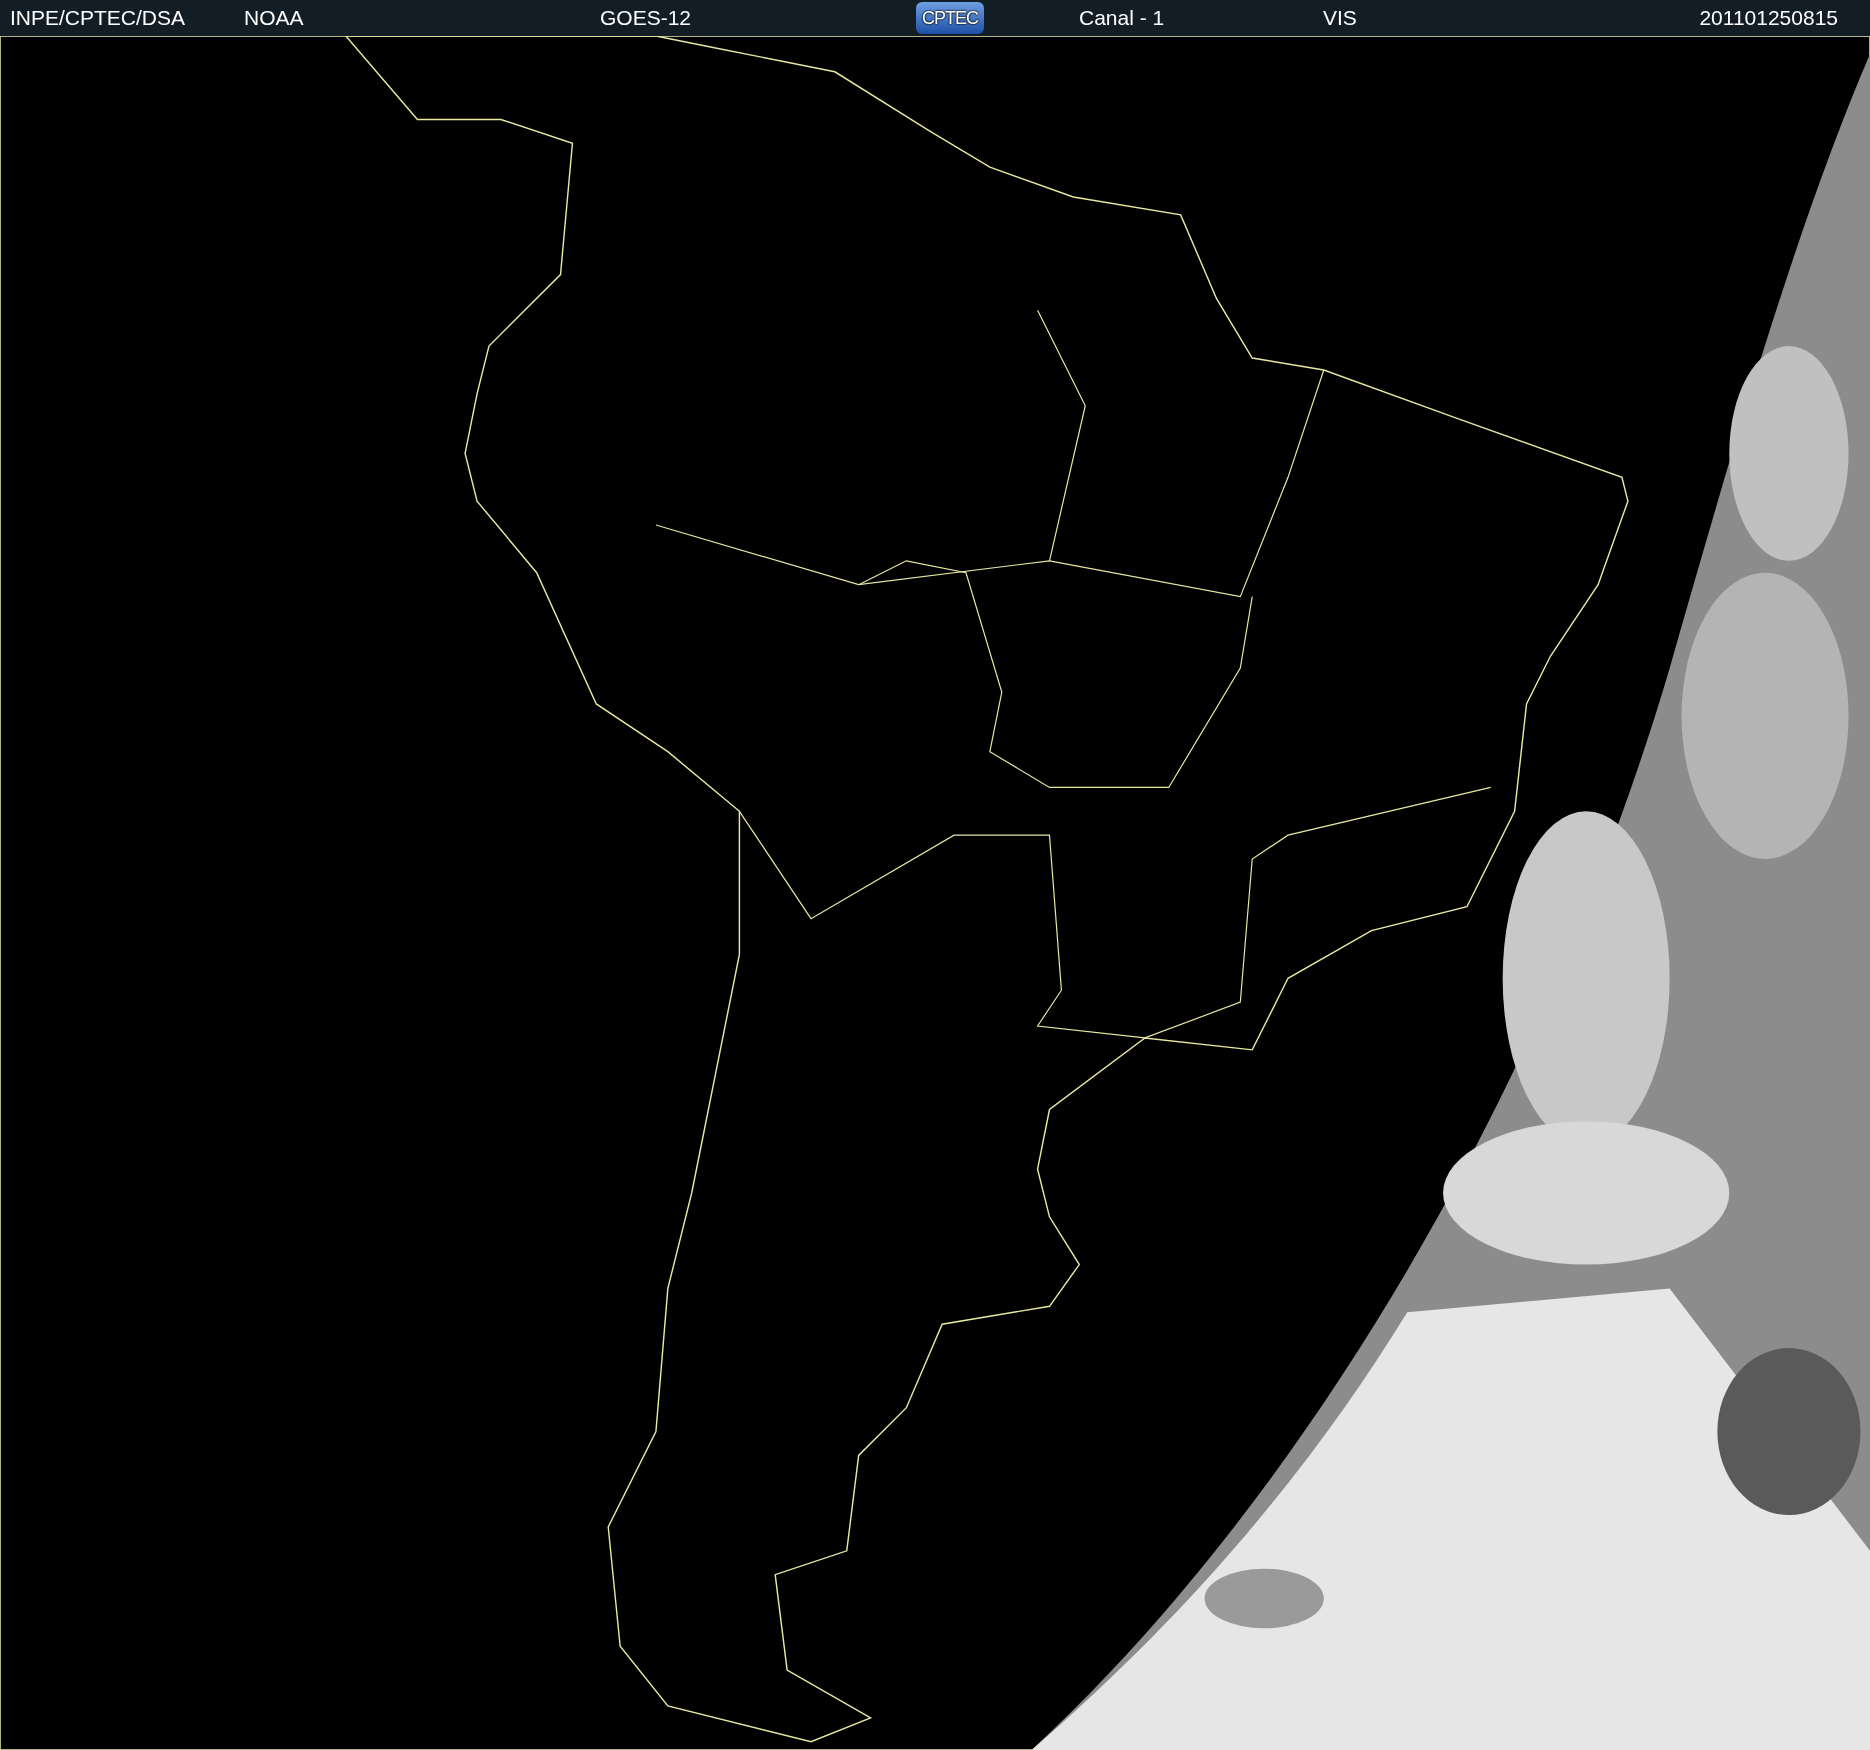 Image resolution: width=1870 pixels, height=1750 pixels. What do you see at coordinates (98, 18) in the screenshot?
I see `header-label: INPE/CPTEC/DSA` at bounding box center [98, 18].